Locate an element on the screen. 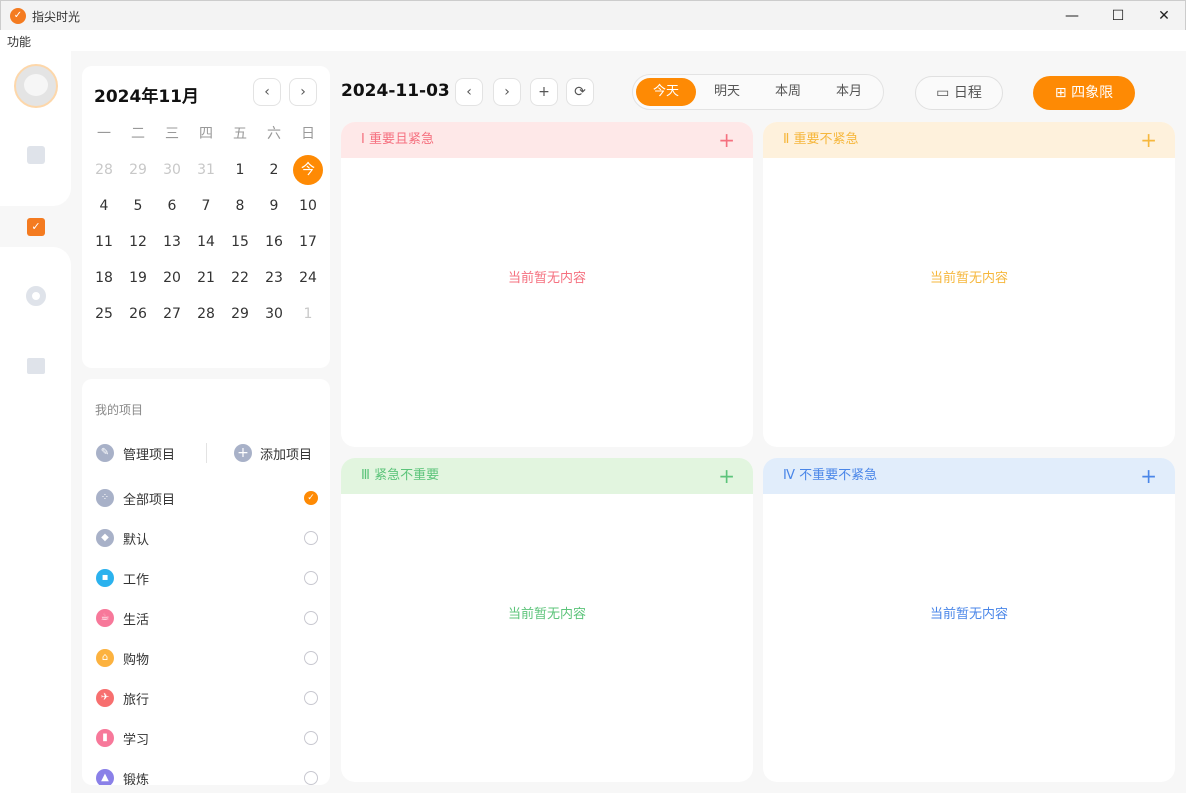  add-project-button: + 添加项目 is located at coordinates (279, 453).